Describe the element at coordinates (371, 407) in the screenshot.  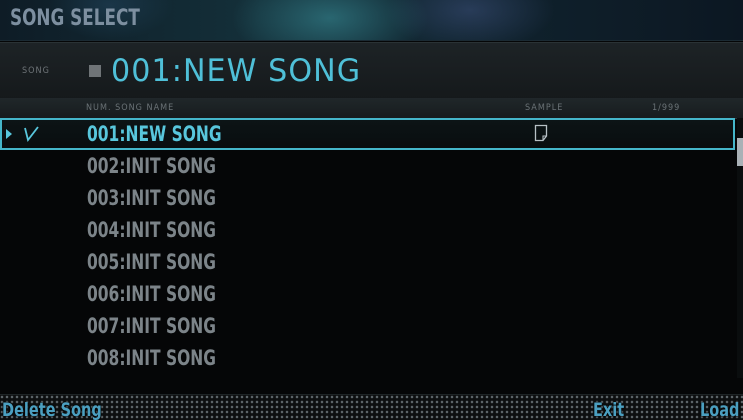
I see `function-bar: Delete Song Exit Load` at that location.